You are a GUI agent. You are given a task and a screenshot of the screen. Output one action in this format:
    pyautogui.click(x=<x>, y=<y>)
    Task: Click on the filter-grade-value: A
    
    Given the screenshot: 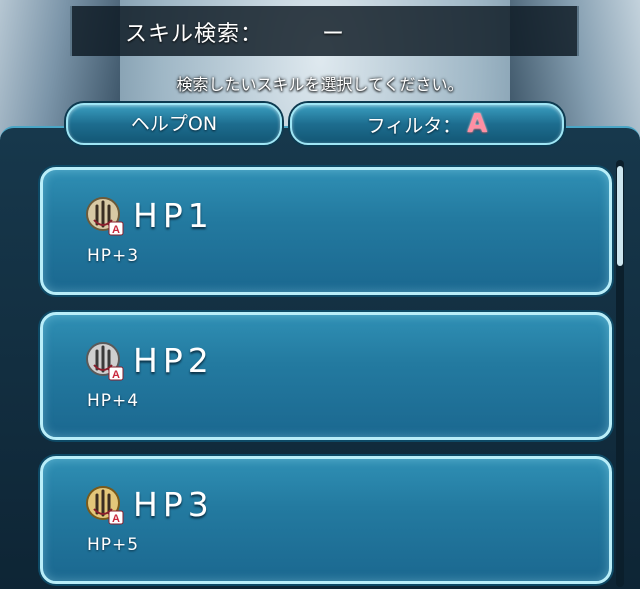 What is the action you would take?
    pyautogui.click(x=477, y=124)
    